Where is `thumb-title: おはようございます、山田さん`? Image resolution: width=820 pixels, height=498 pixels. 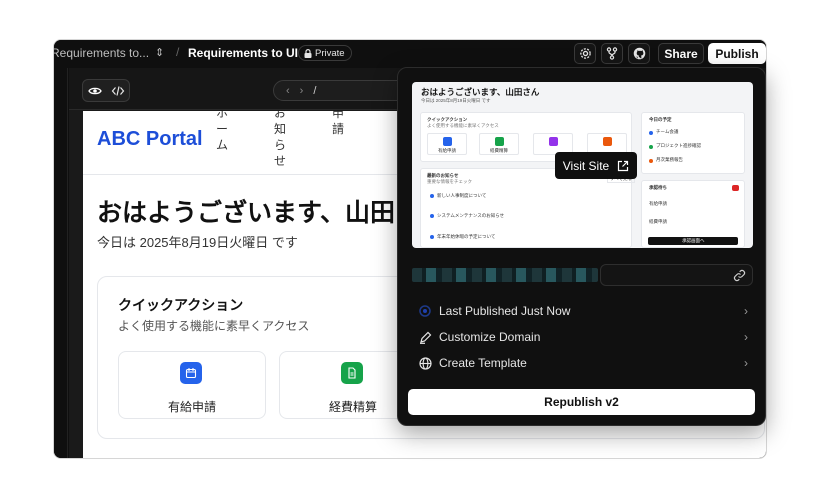
thumb-title: おはようございます、山田さん is located at coordinates (480, 92).